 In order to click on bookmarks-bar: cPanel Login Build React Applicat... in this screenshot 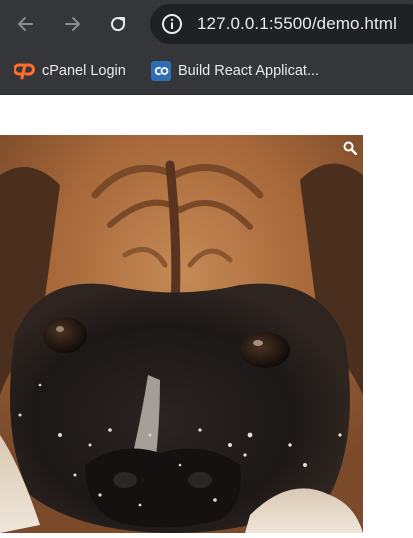, I will do `click(206, 71)`.